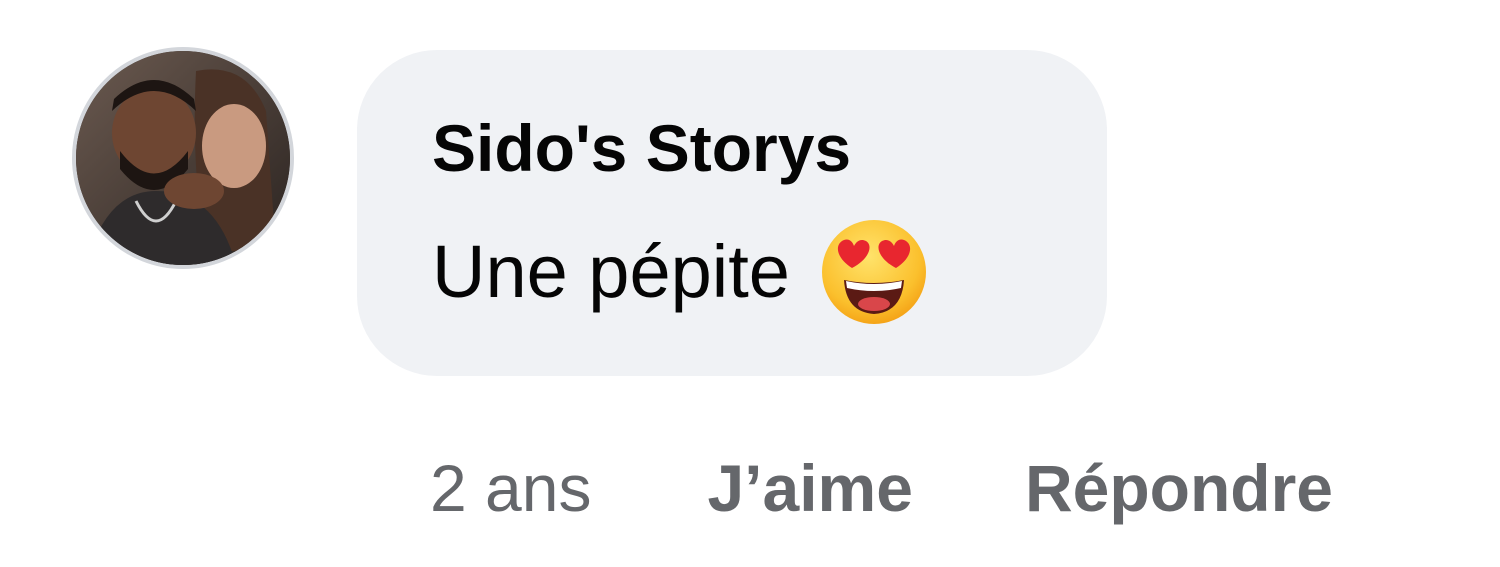 This screenshot has width=1500, height=567. I want to click on comment-actions: 2 ans J’aime Répondre, so click(881, 488).